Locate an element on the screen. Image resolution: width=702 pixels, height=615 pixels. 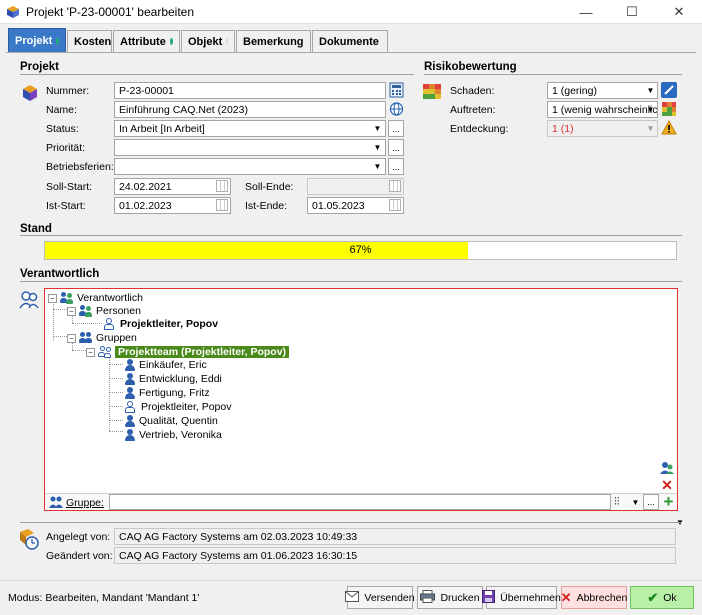
tree-node-personen: − Personen is located at coordinates (104, 311).